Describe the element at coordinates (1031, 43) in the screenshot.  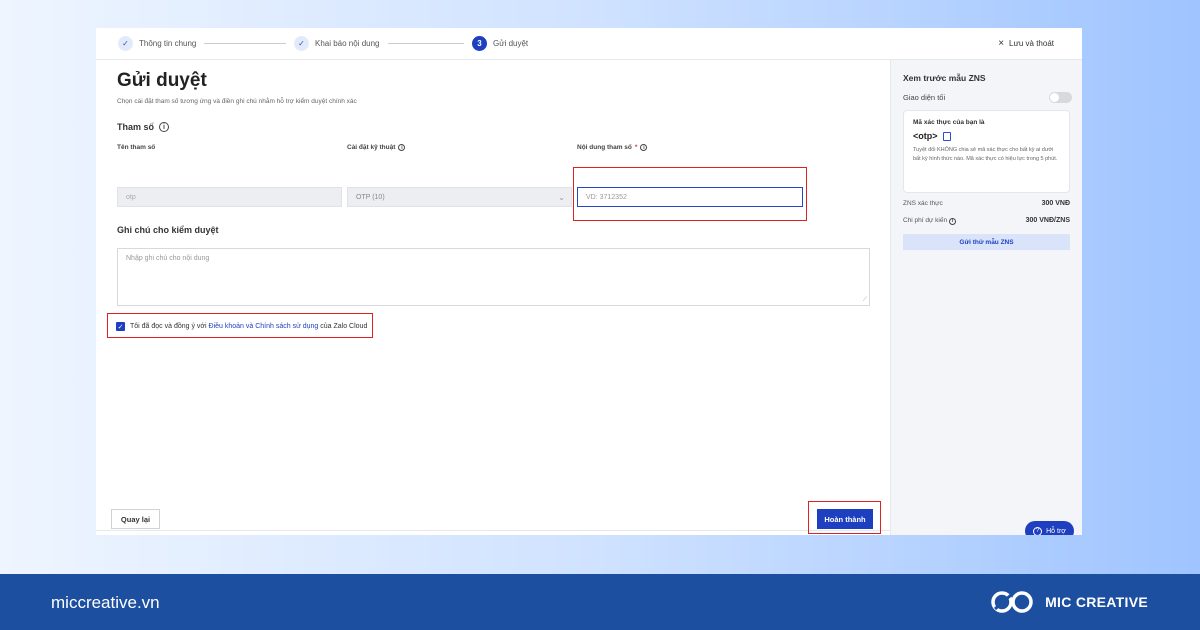
I see `save-exit-label: Lưu và thoát` at that location.